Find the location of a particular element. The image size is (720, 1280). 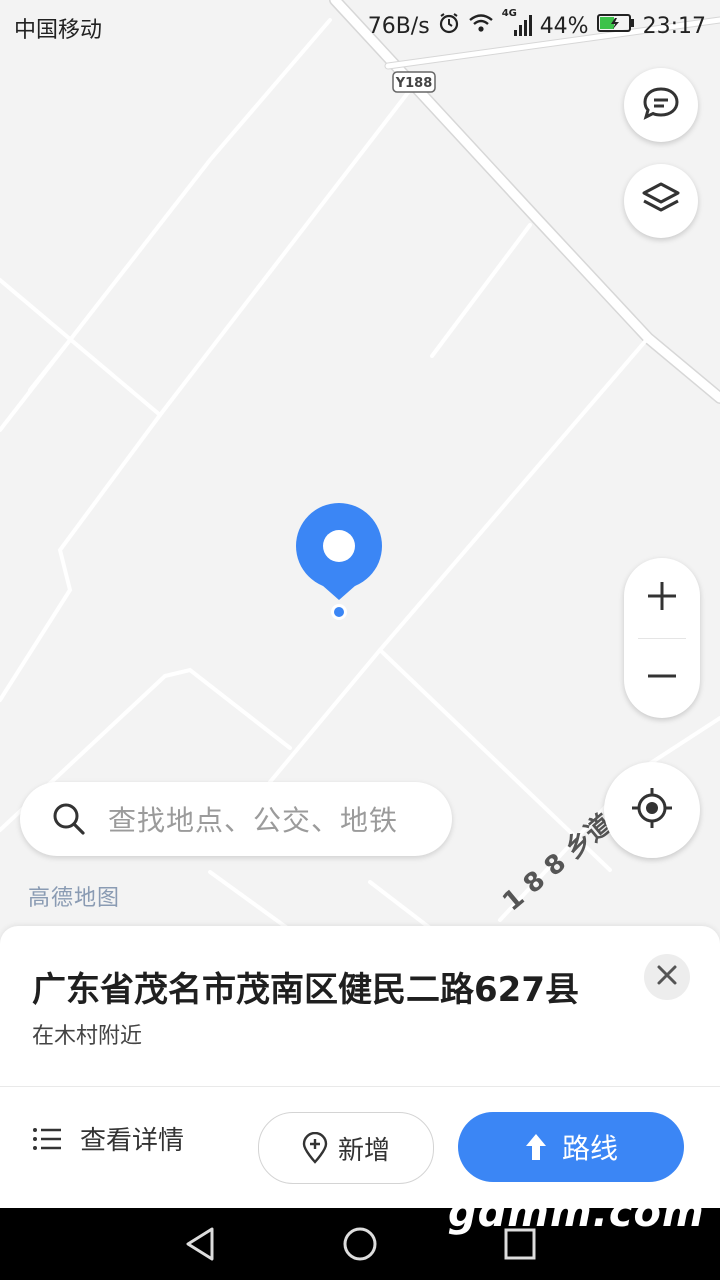

clock-time: 23:17 is located at coordinates (674, 26).